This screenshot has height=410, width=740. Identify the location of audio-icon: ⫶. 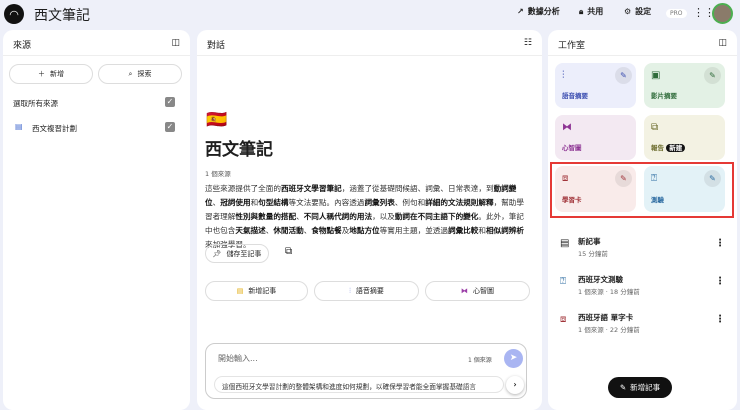
(350, 290).